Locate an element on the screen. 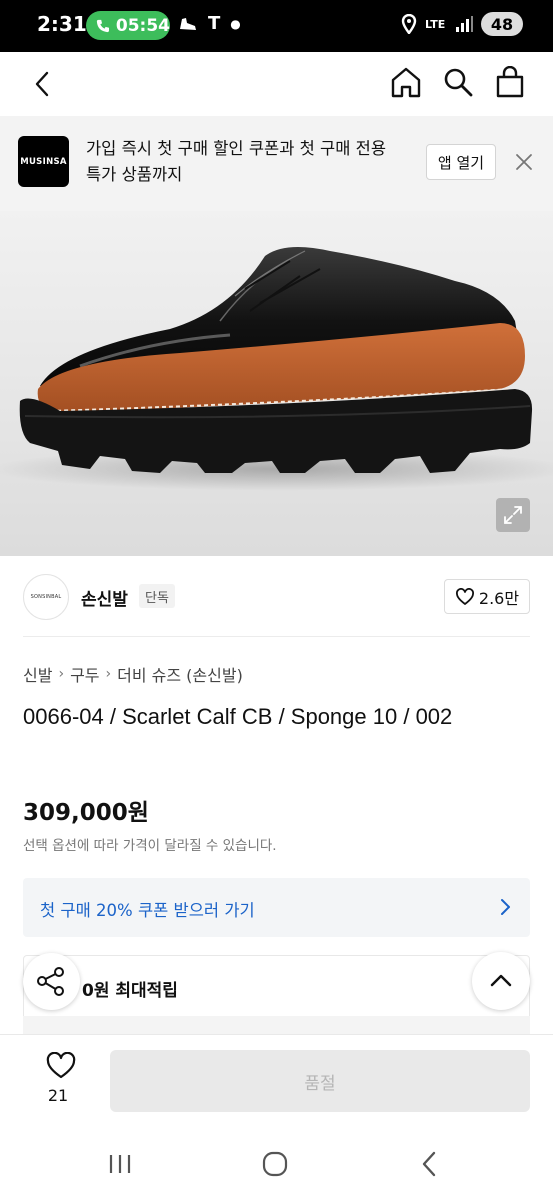 The height and width of the screenshot is (1200, 553). battery-indicator: 48 is located at coordinates (502, 24).